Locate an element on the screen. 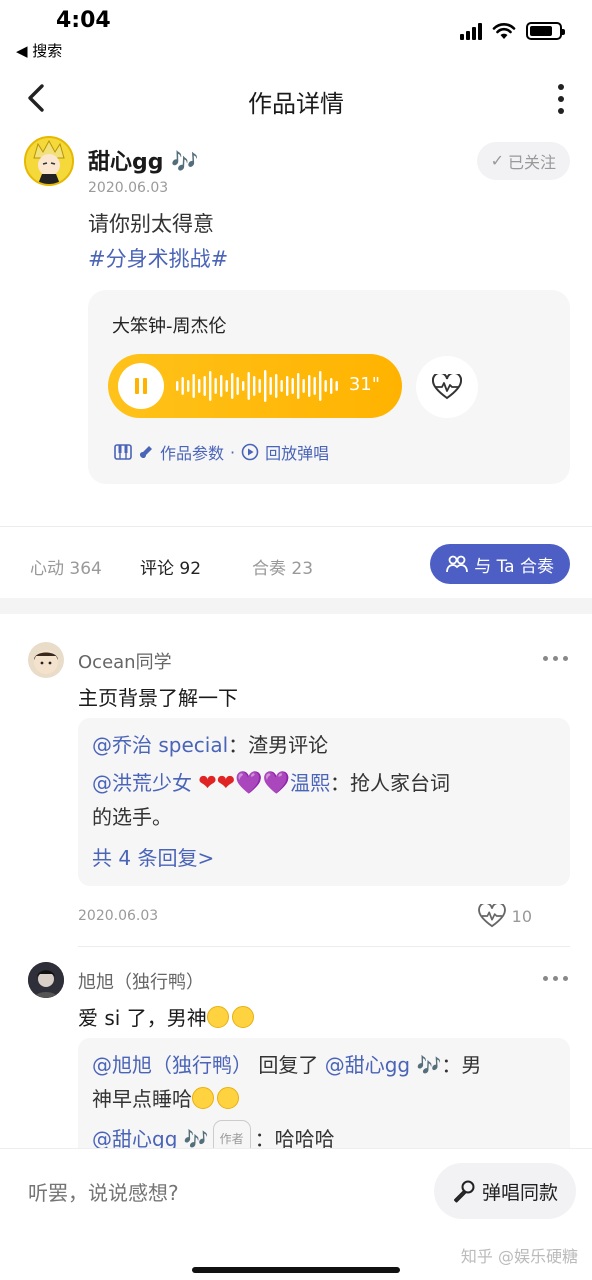 The height and width of the screenshot is (1280, 592). nav-bar: 作品详情 is located at coordinates (296, 98).